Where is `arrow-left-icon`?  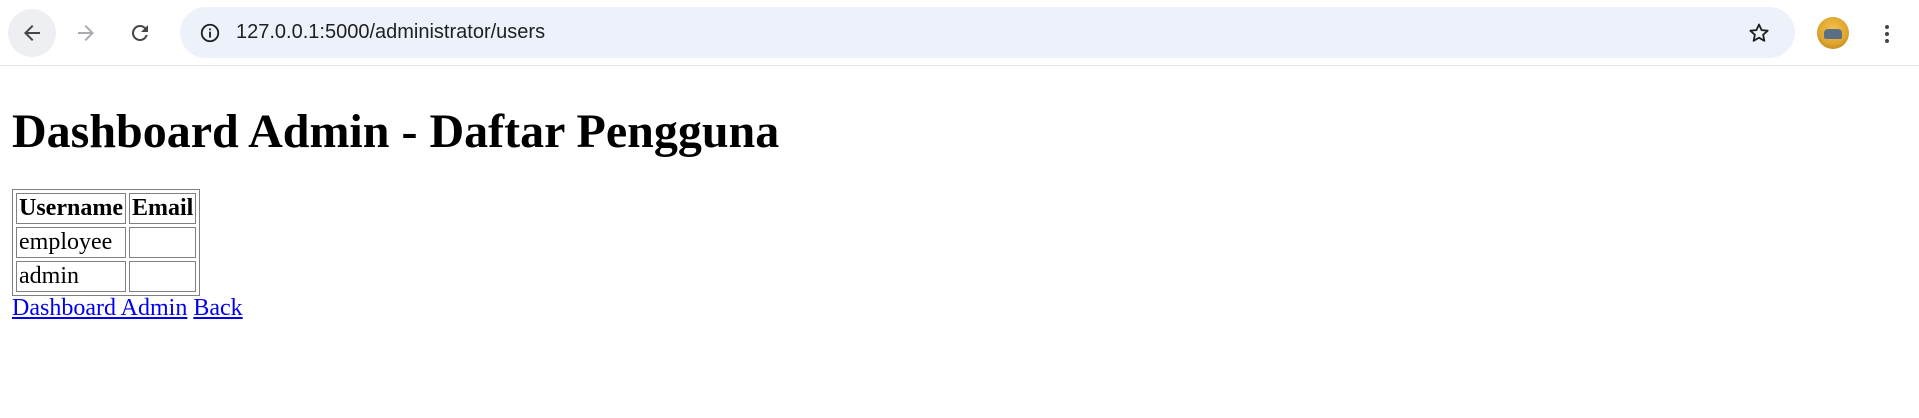 arrow-left-icon is located at coordinates (32, 33).